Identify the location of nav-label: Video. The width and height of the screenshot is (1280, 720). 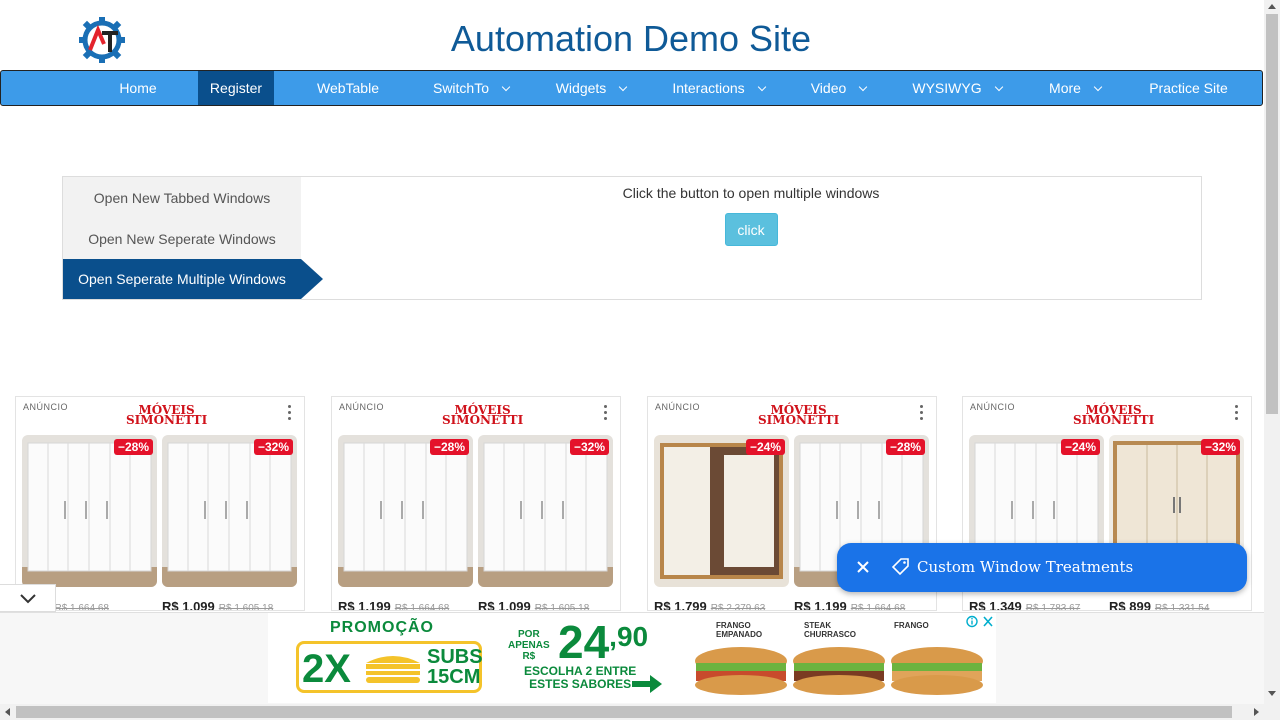
(828, 88).